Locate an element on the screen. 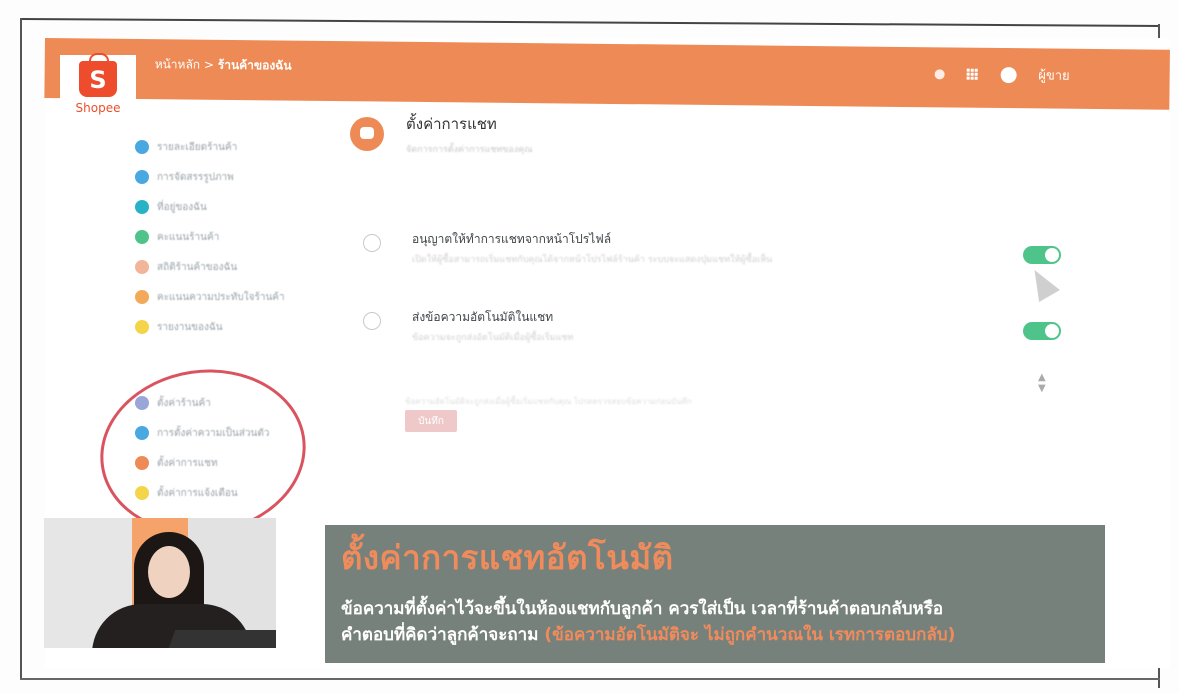 The width and height of the screenshot is (1179, 693). toggle-auto-reply is located at coordinates (1042, 331).